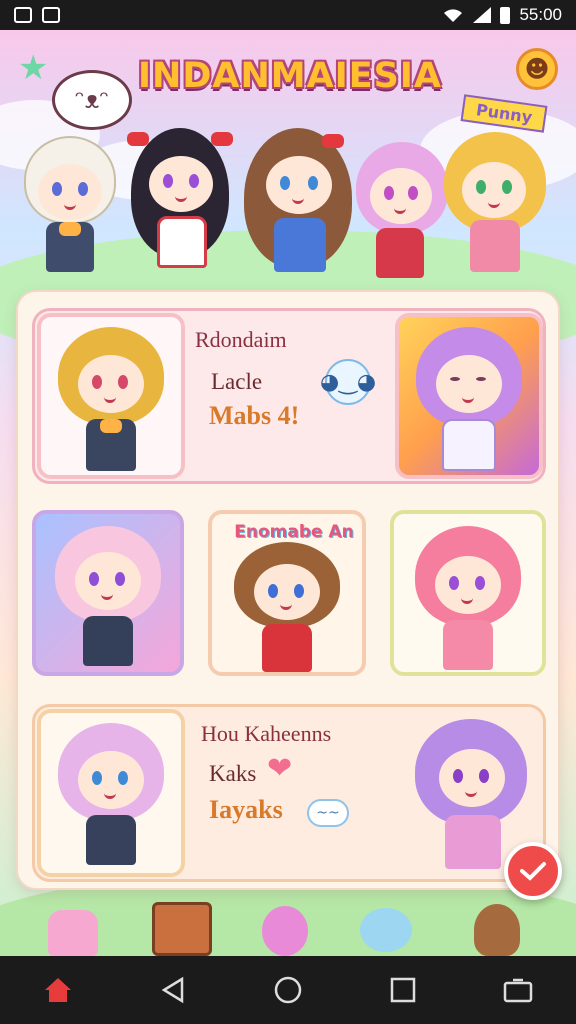  What do you see at coordinates (482, 15) in the screenshot?
I see `signal-icon` at bounding box center [482, 15].